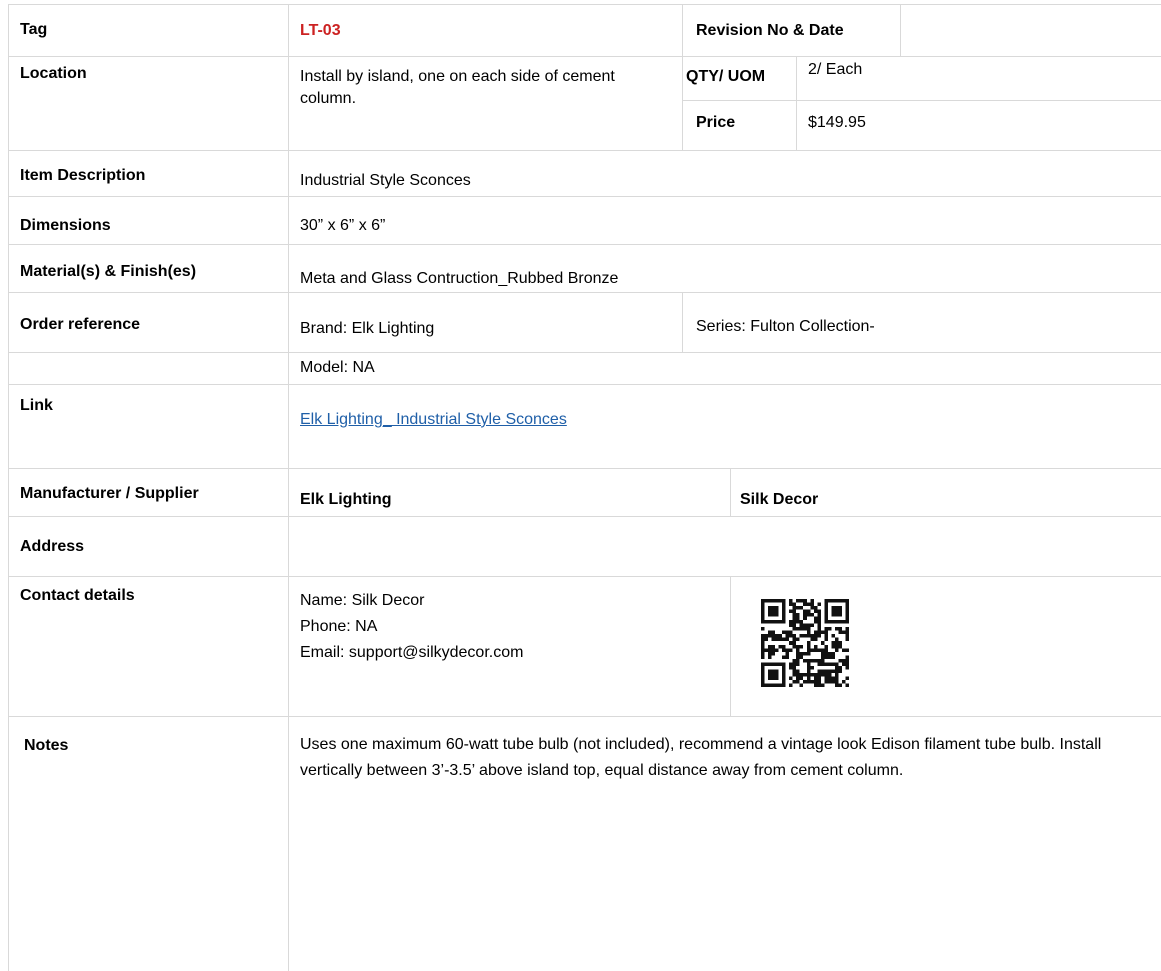  What do you see at coordinates (46, 745) in the screenshot?
I see `notes-label: Notes` at bounding box center [46, 745].